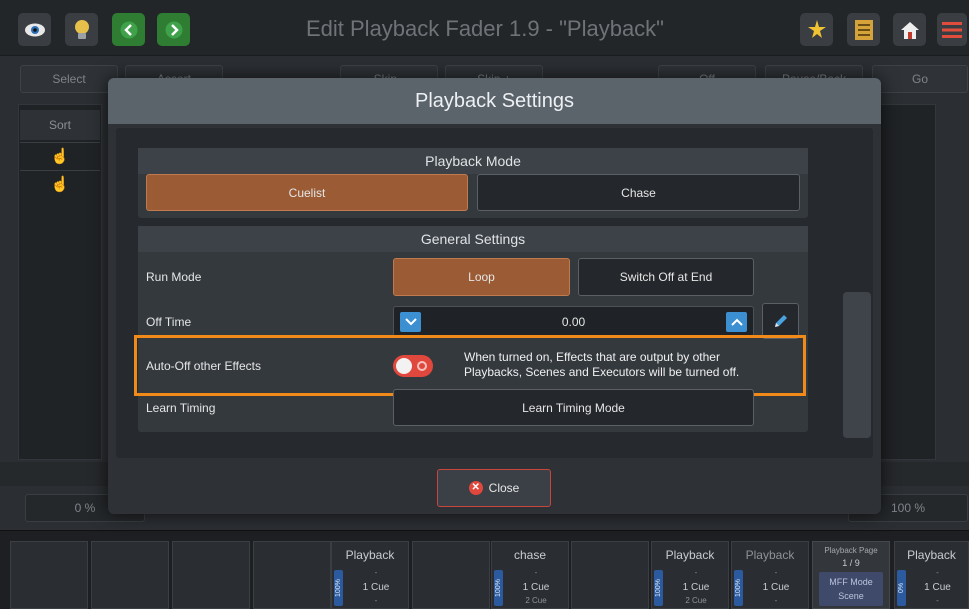 The height and width of the screenshot is (609, 969). Describe the element at coordinates (504, 488) in the screenshot. I see `close-label: Close` at that location.